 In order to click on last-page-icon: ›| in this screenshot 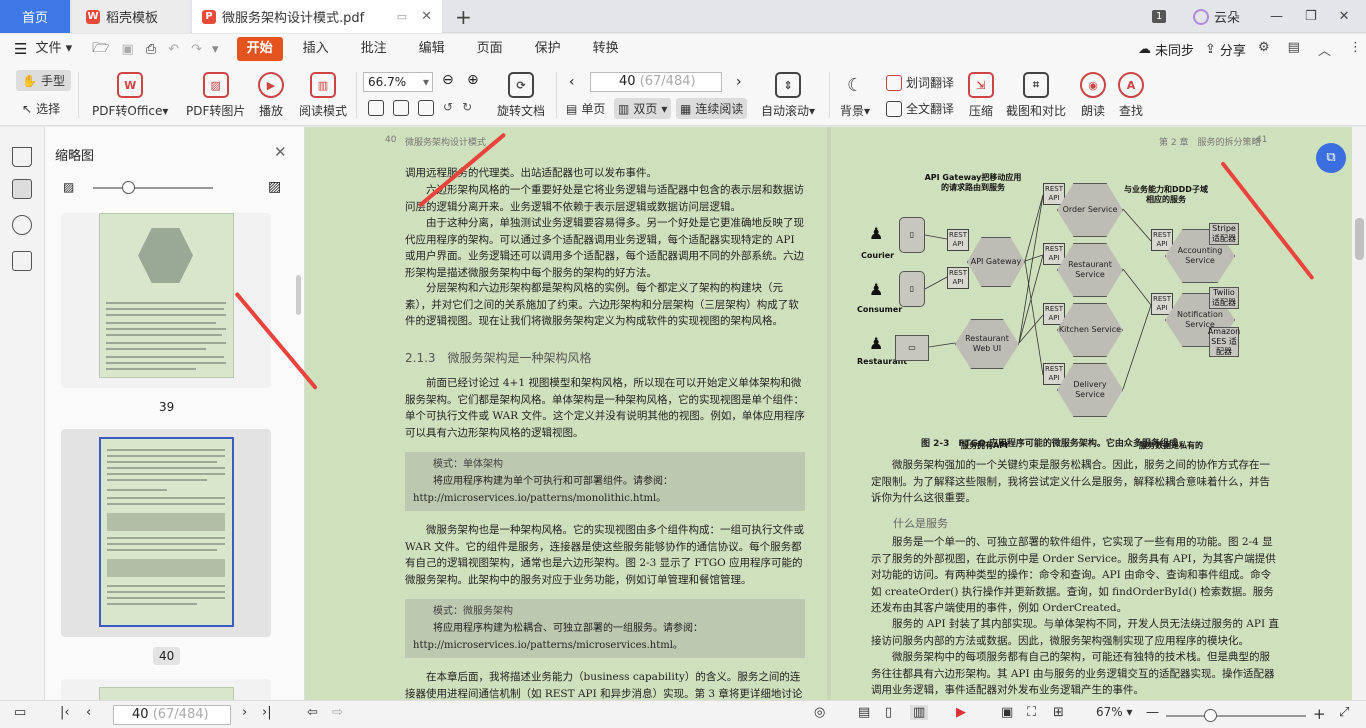, I will do `click(267, 712)`.